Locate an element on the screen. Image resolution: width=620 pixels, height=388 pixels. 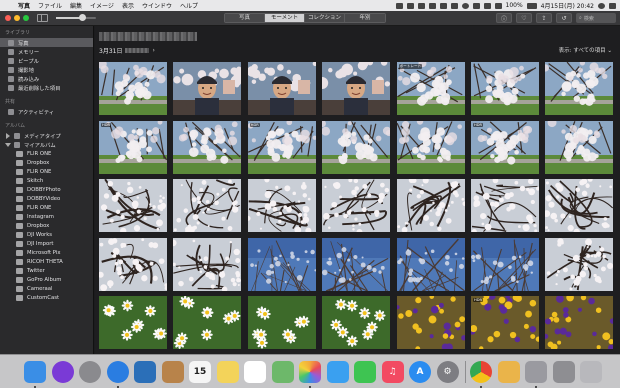
sidebar-album-item: GoPro Album is located at coordinates (46, 279).